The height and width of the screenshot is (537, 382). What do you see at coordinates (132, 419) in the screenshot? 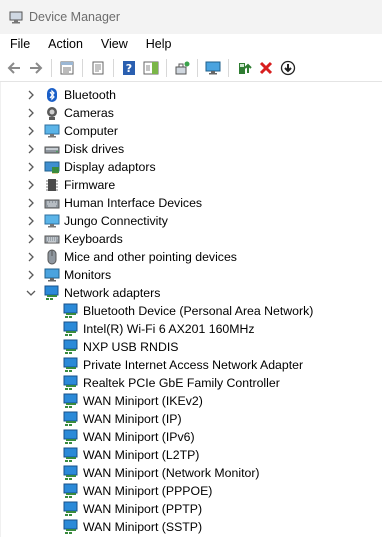
I see `network-device-label: WAN Miniport (IP)` at bounding box center [132, 419].